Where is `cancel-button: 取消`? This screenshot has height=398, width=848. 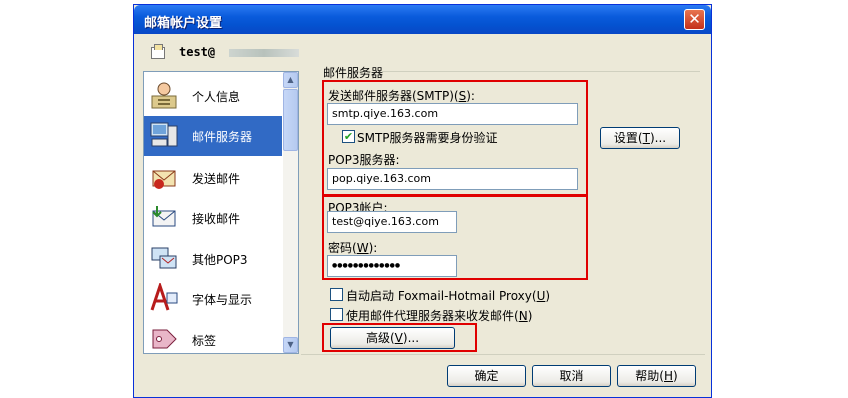 cancel-button: 取消 is located at coordinates (571, 376).